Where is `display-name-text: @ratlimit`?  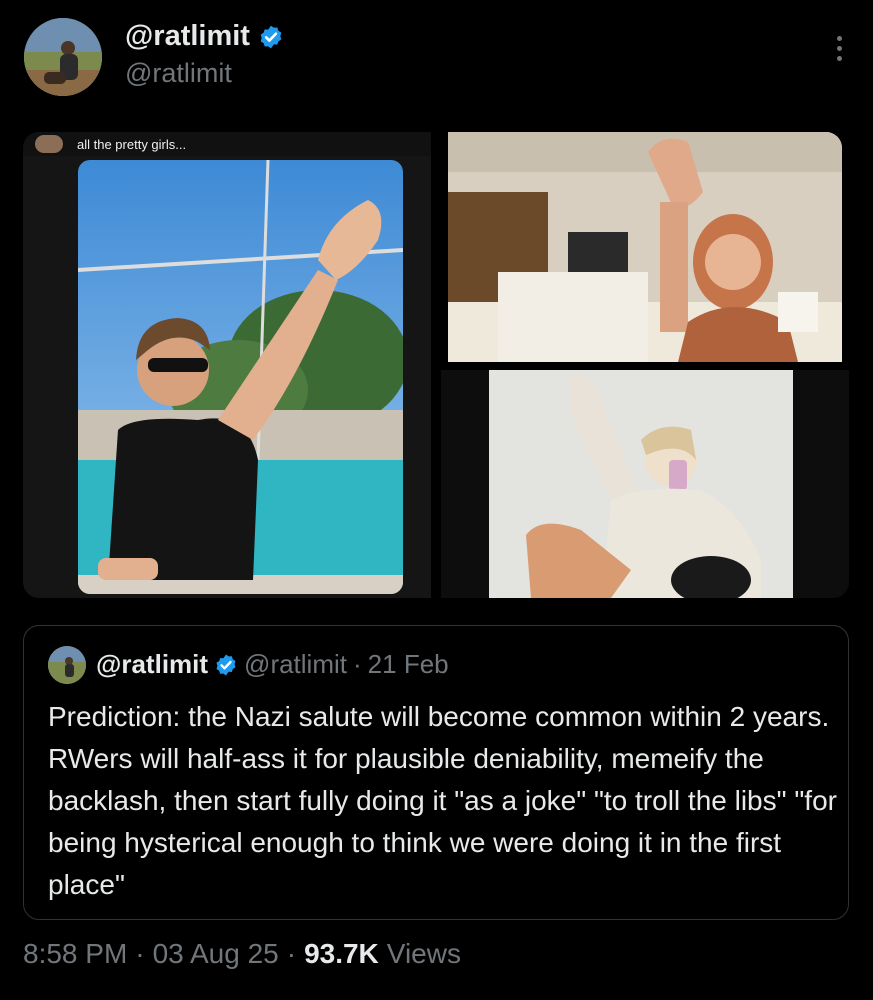
display-name-text: @ratlimit is located at coordinates (187, 36).